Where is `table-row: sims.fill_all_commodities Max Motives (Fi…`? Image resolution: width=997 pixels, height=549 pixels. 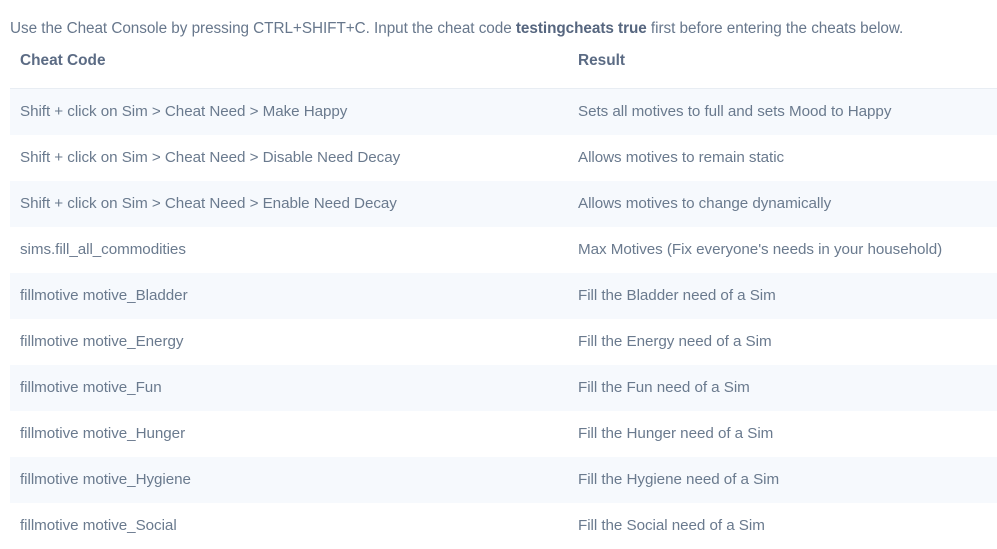 table-row: sims.fill_all_commodities Max Motives (Fi… is located at coordinates (503, 249).